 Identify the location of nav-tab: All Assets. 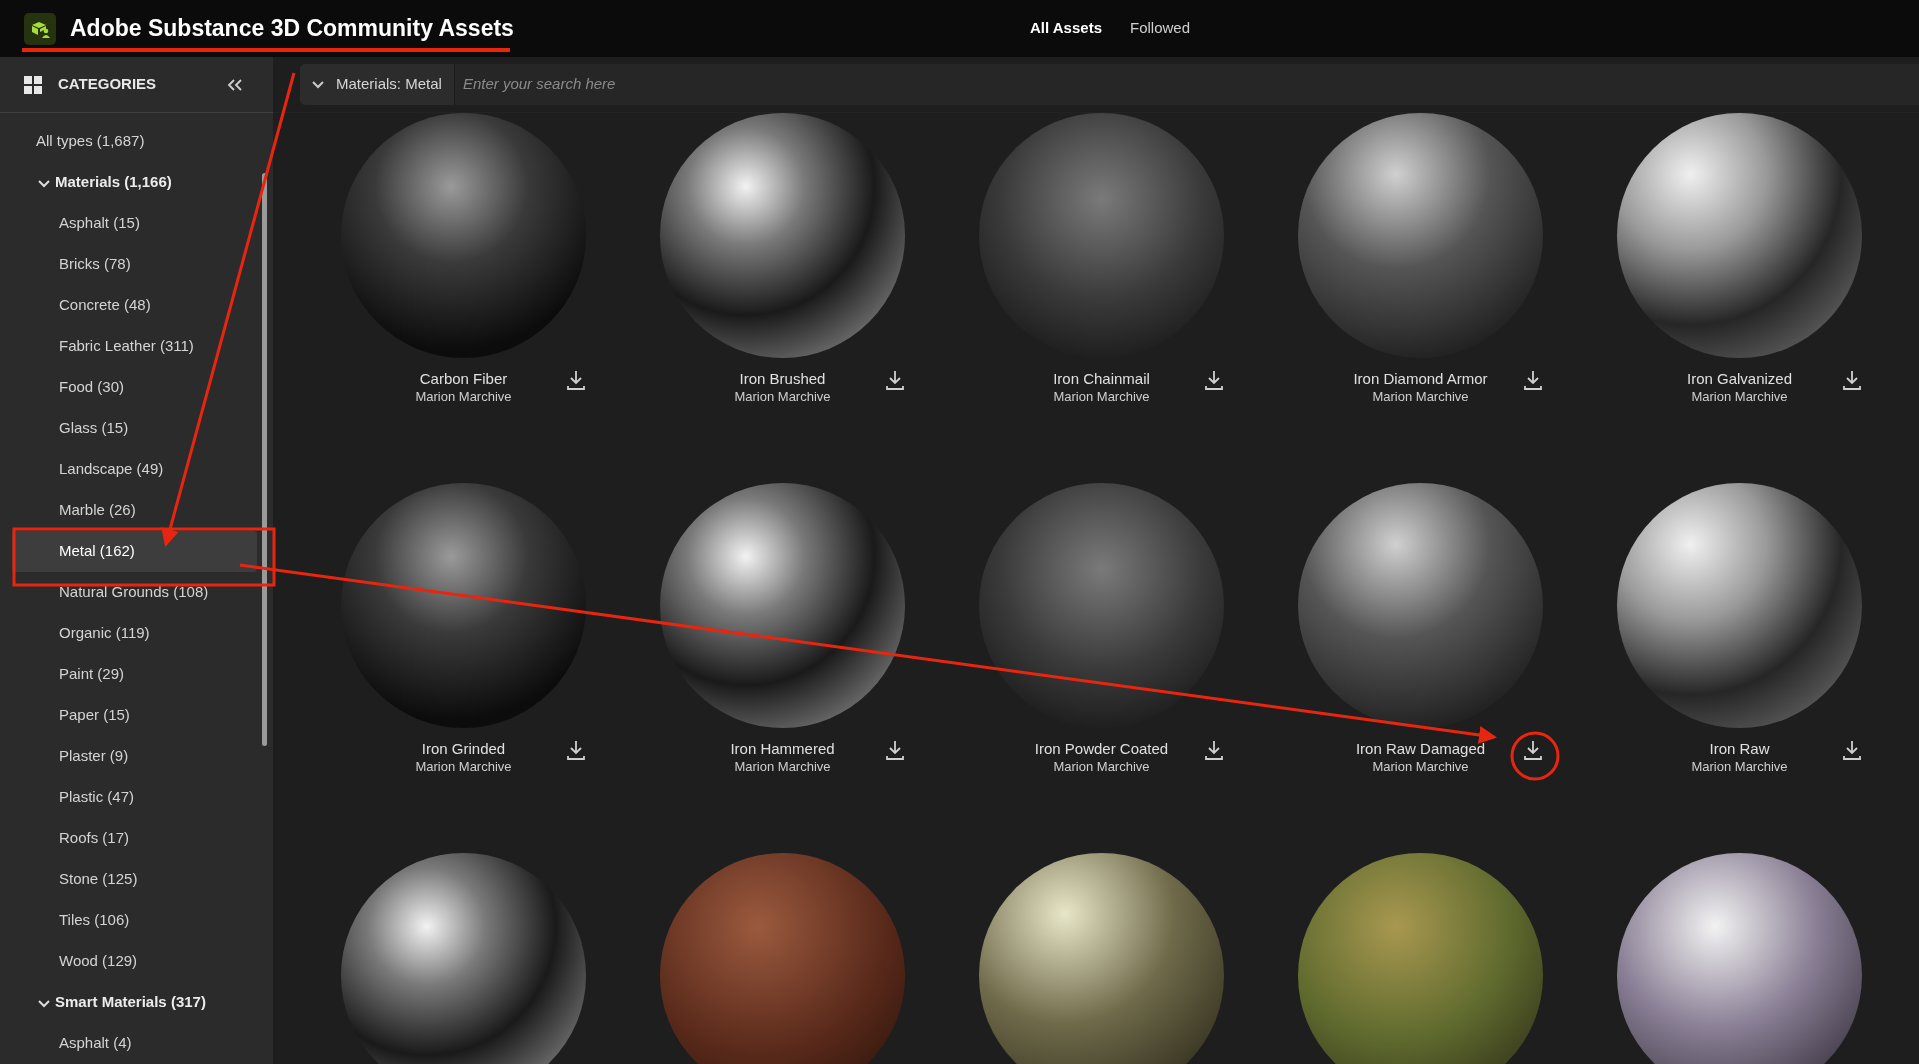
(1066, 28).